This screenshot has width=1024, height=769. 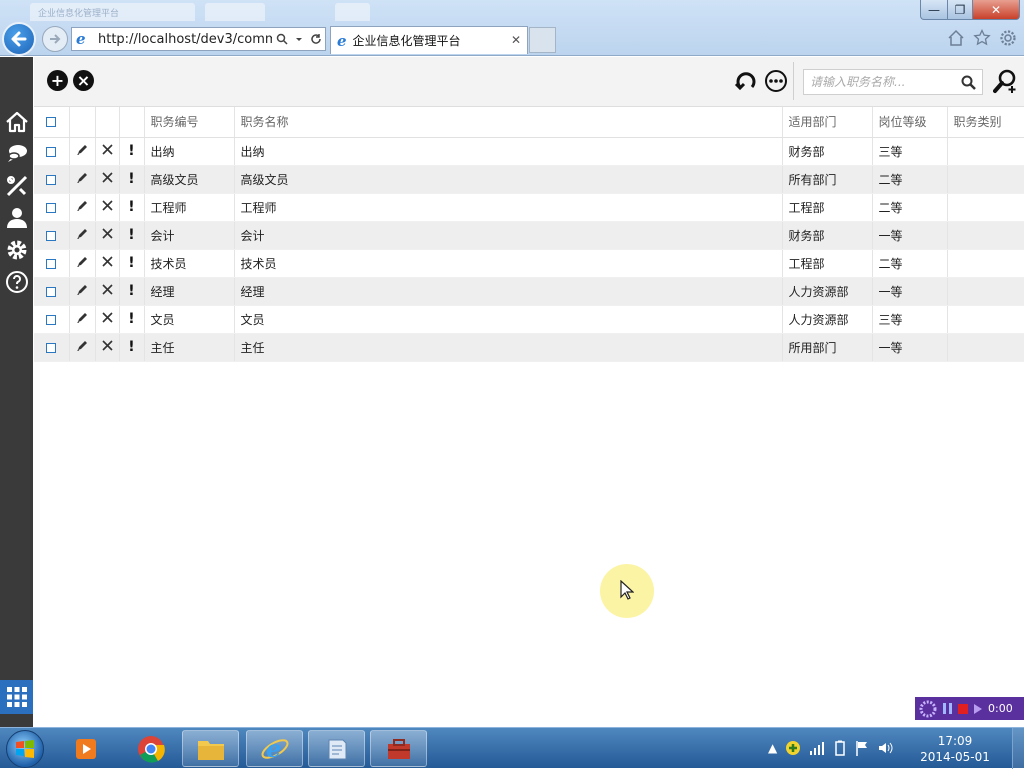 I want to click on advanced-search-button, so click(x=1006, y=82).